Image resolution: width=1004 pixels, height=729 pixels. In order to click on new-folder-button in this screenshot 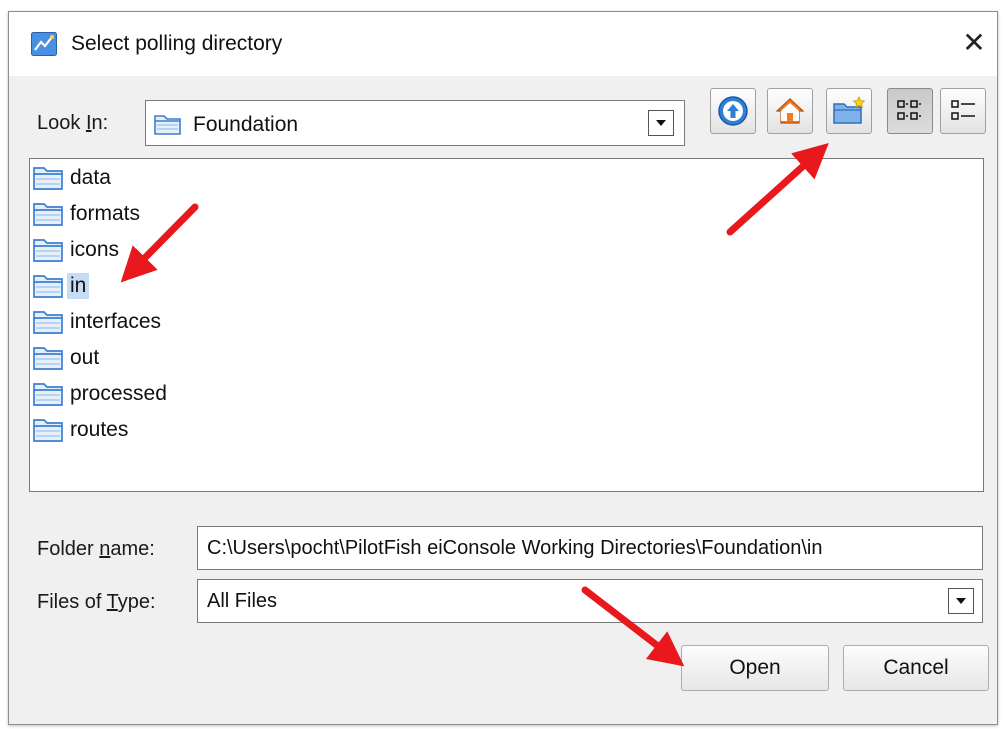, I will do `click(849, 111)`.